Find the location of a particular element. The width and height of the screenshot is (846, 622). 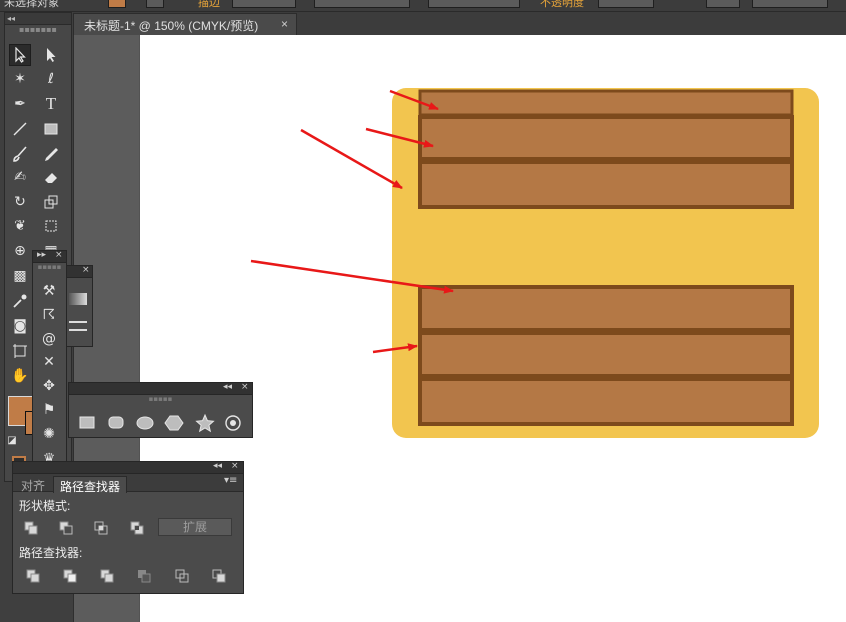

pucker-tool-icon: ✕ is located at coordinates (49, 362).